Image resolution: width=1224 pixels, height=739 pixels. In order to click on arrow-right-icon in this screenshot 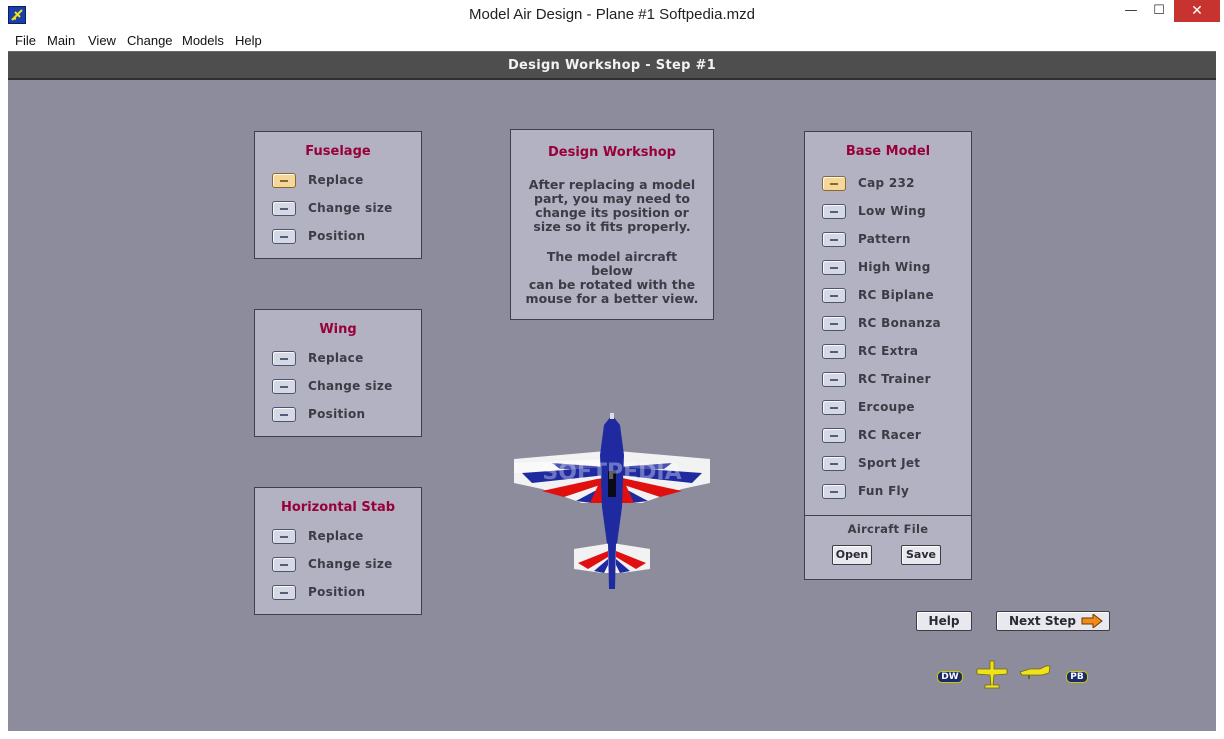, I will do `click(1092, 621)`.